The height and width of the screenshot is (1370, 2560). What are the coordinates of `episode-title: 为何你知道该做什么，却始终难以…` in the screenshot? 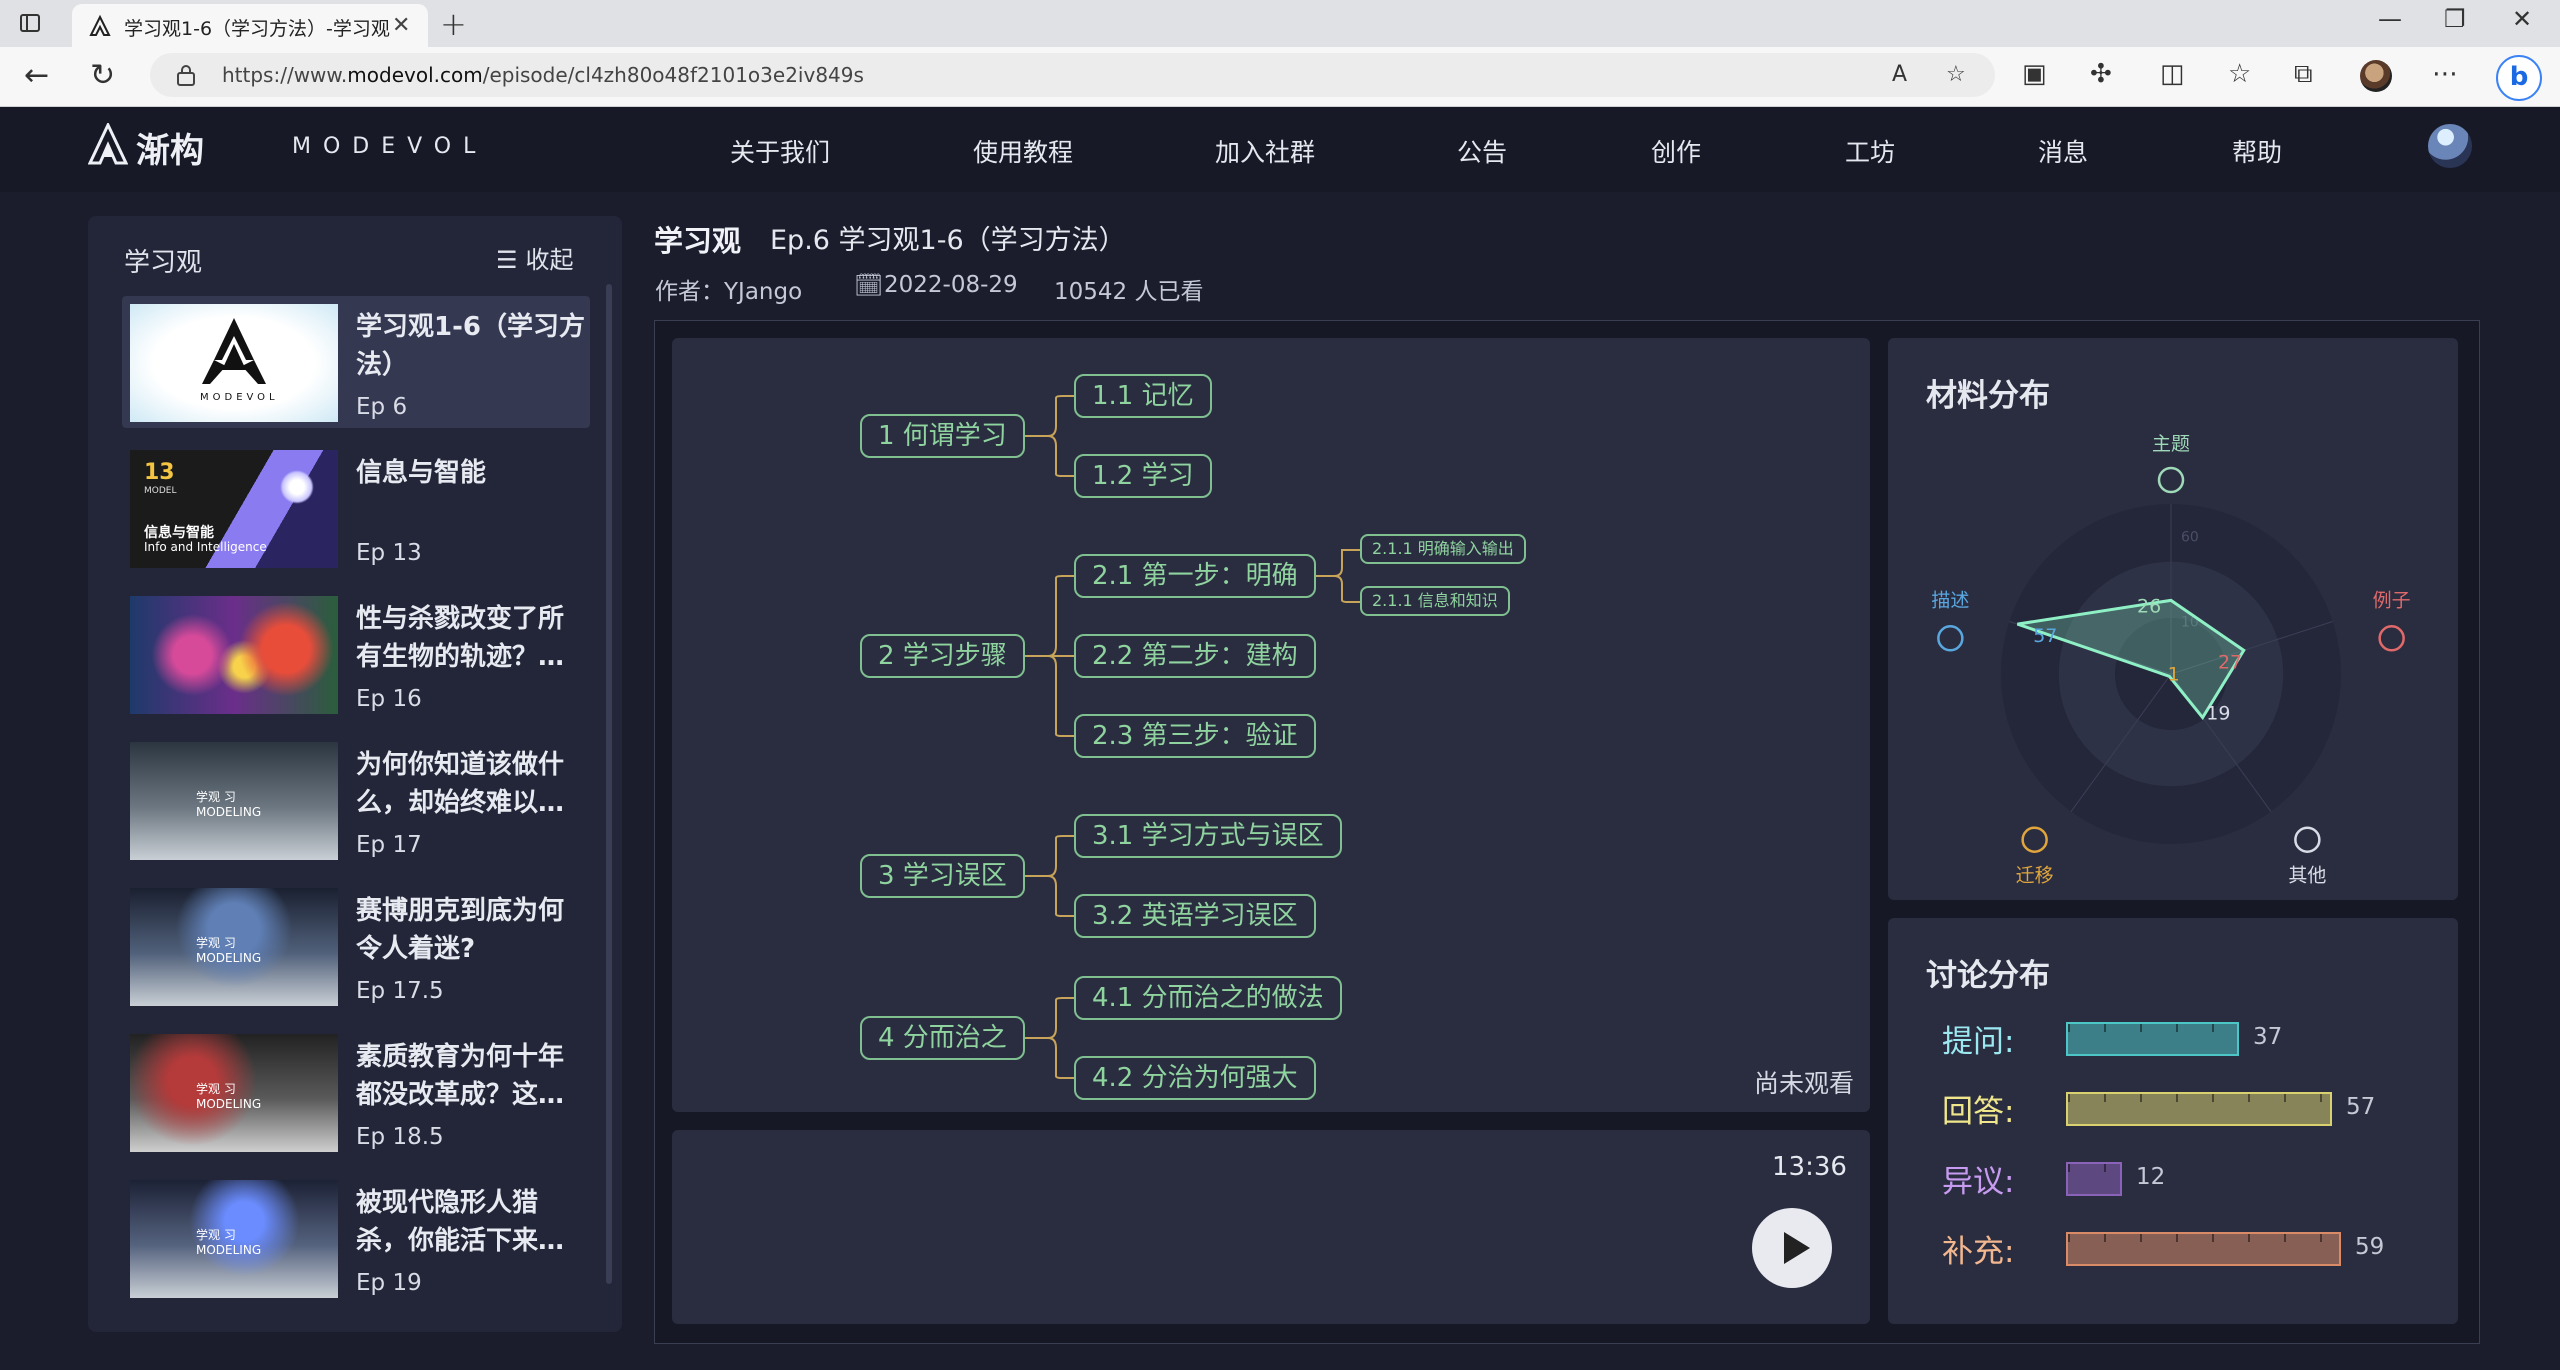 It's located at (460, 784).